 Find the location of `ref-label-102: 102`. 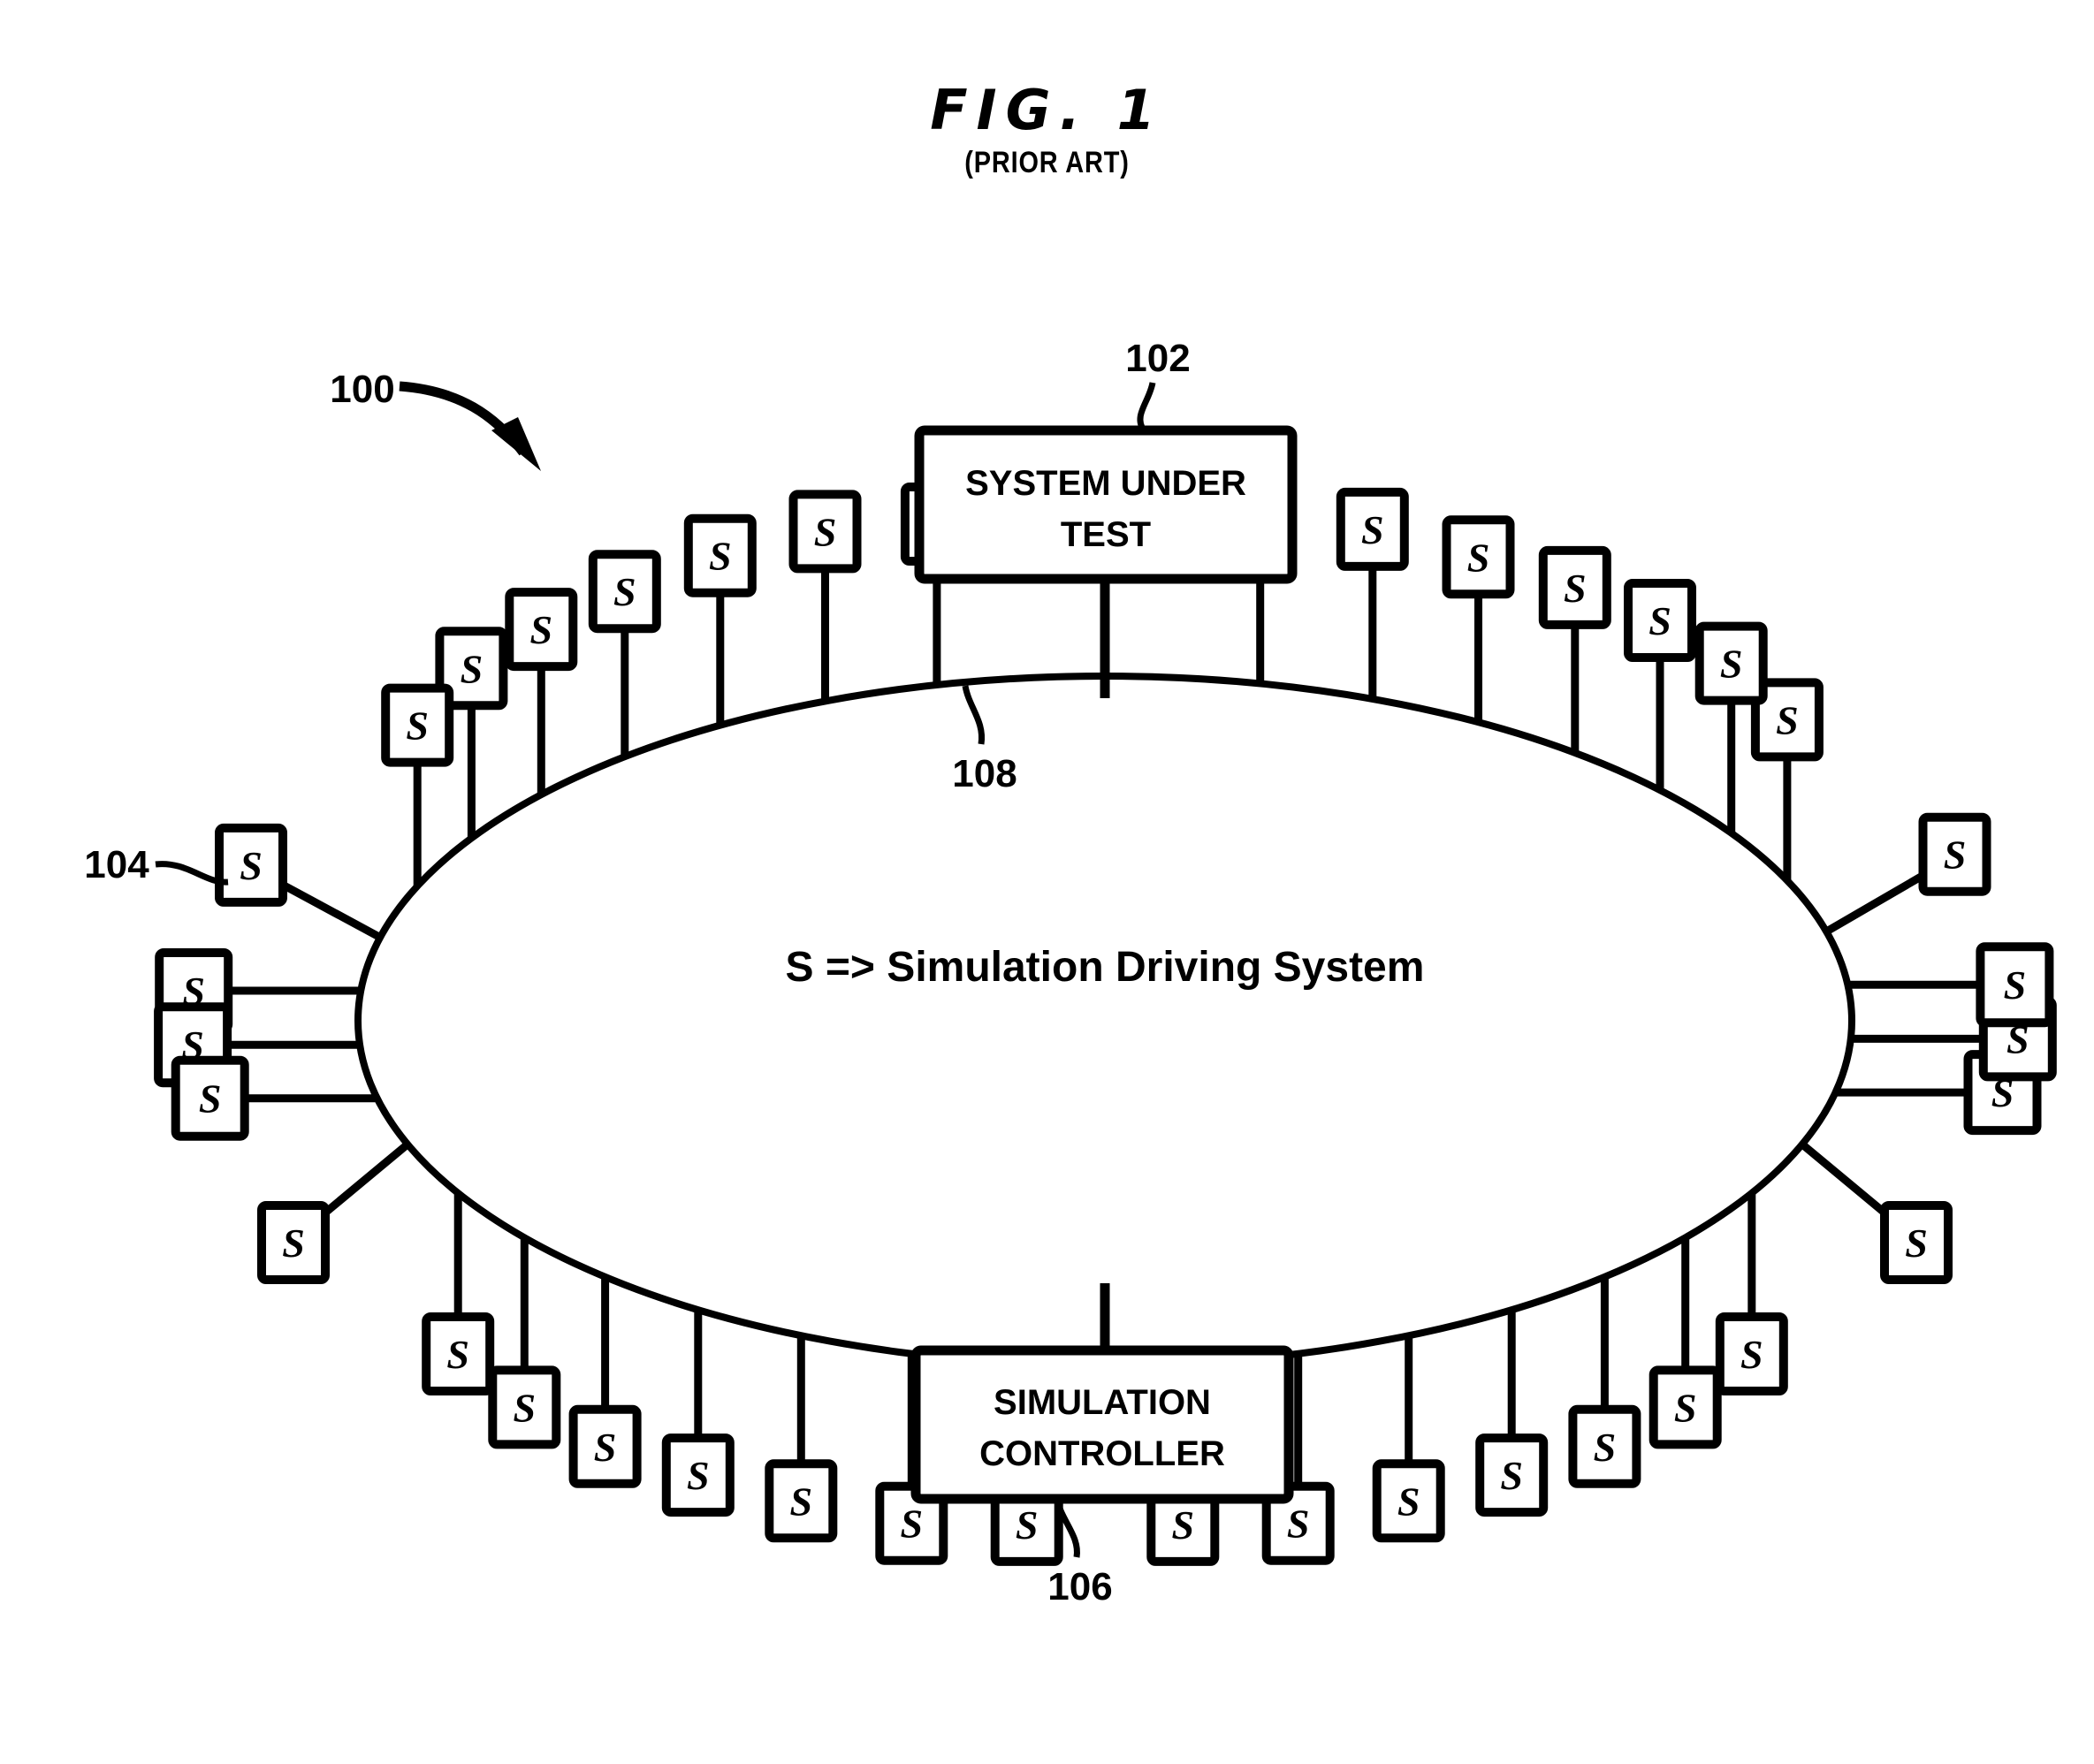

ref-label-102: 102 is located at coordinates (1157, 358).